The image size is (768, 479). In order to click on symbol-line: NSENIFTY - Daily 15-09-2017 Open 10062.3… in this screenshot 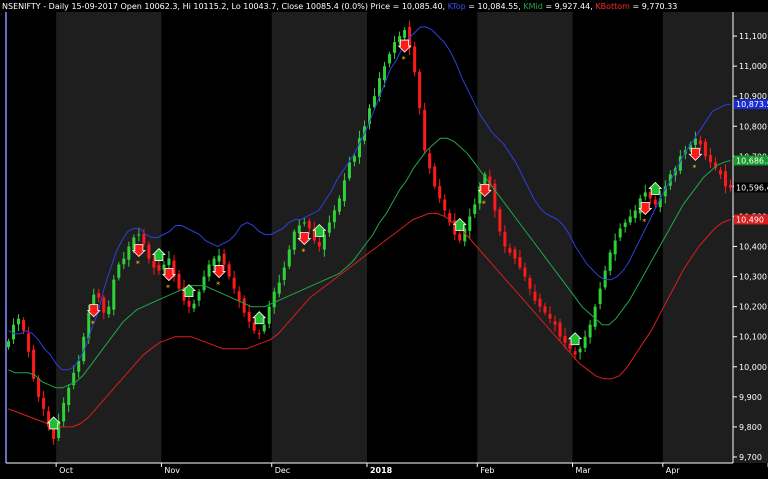, I will do `click(223, 6)`.